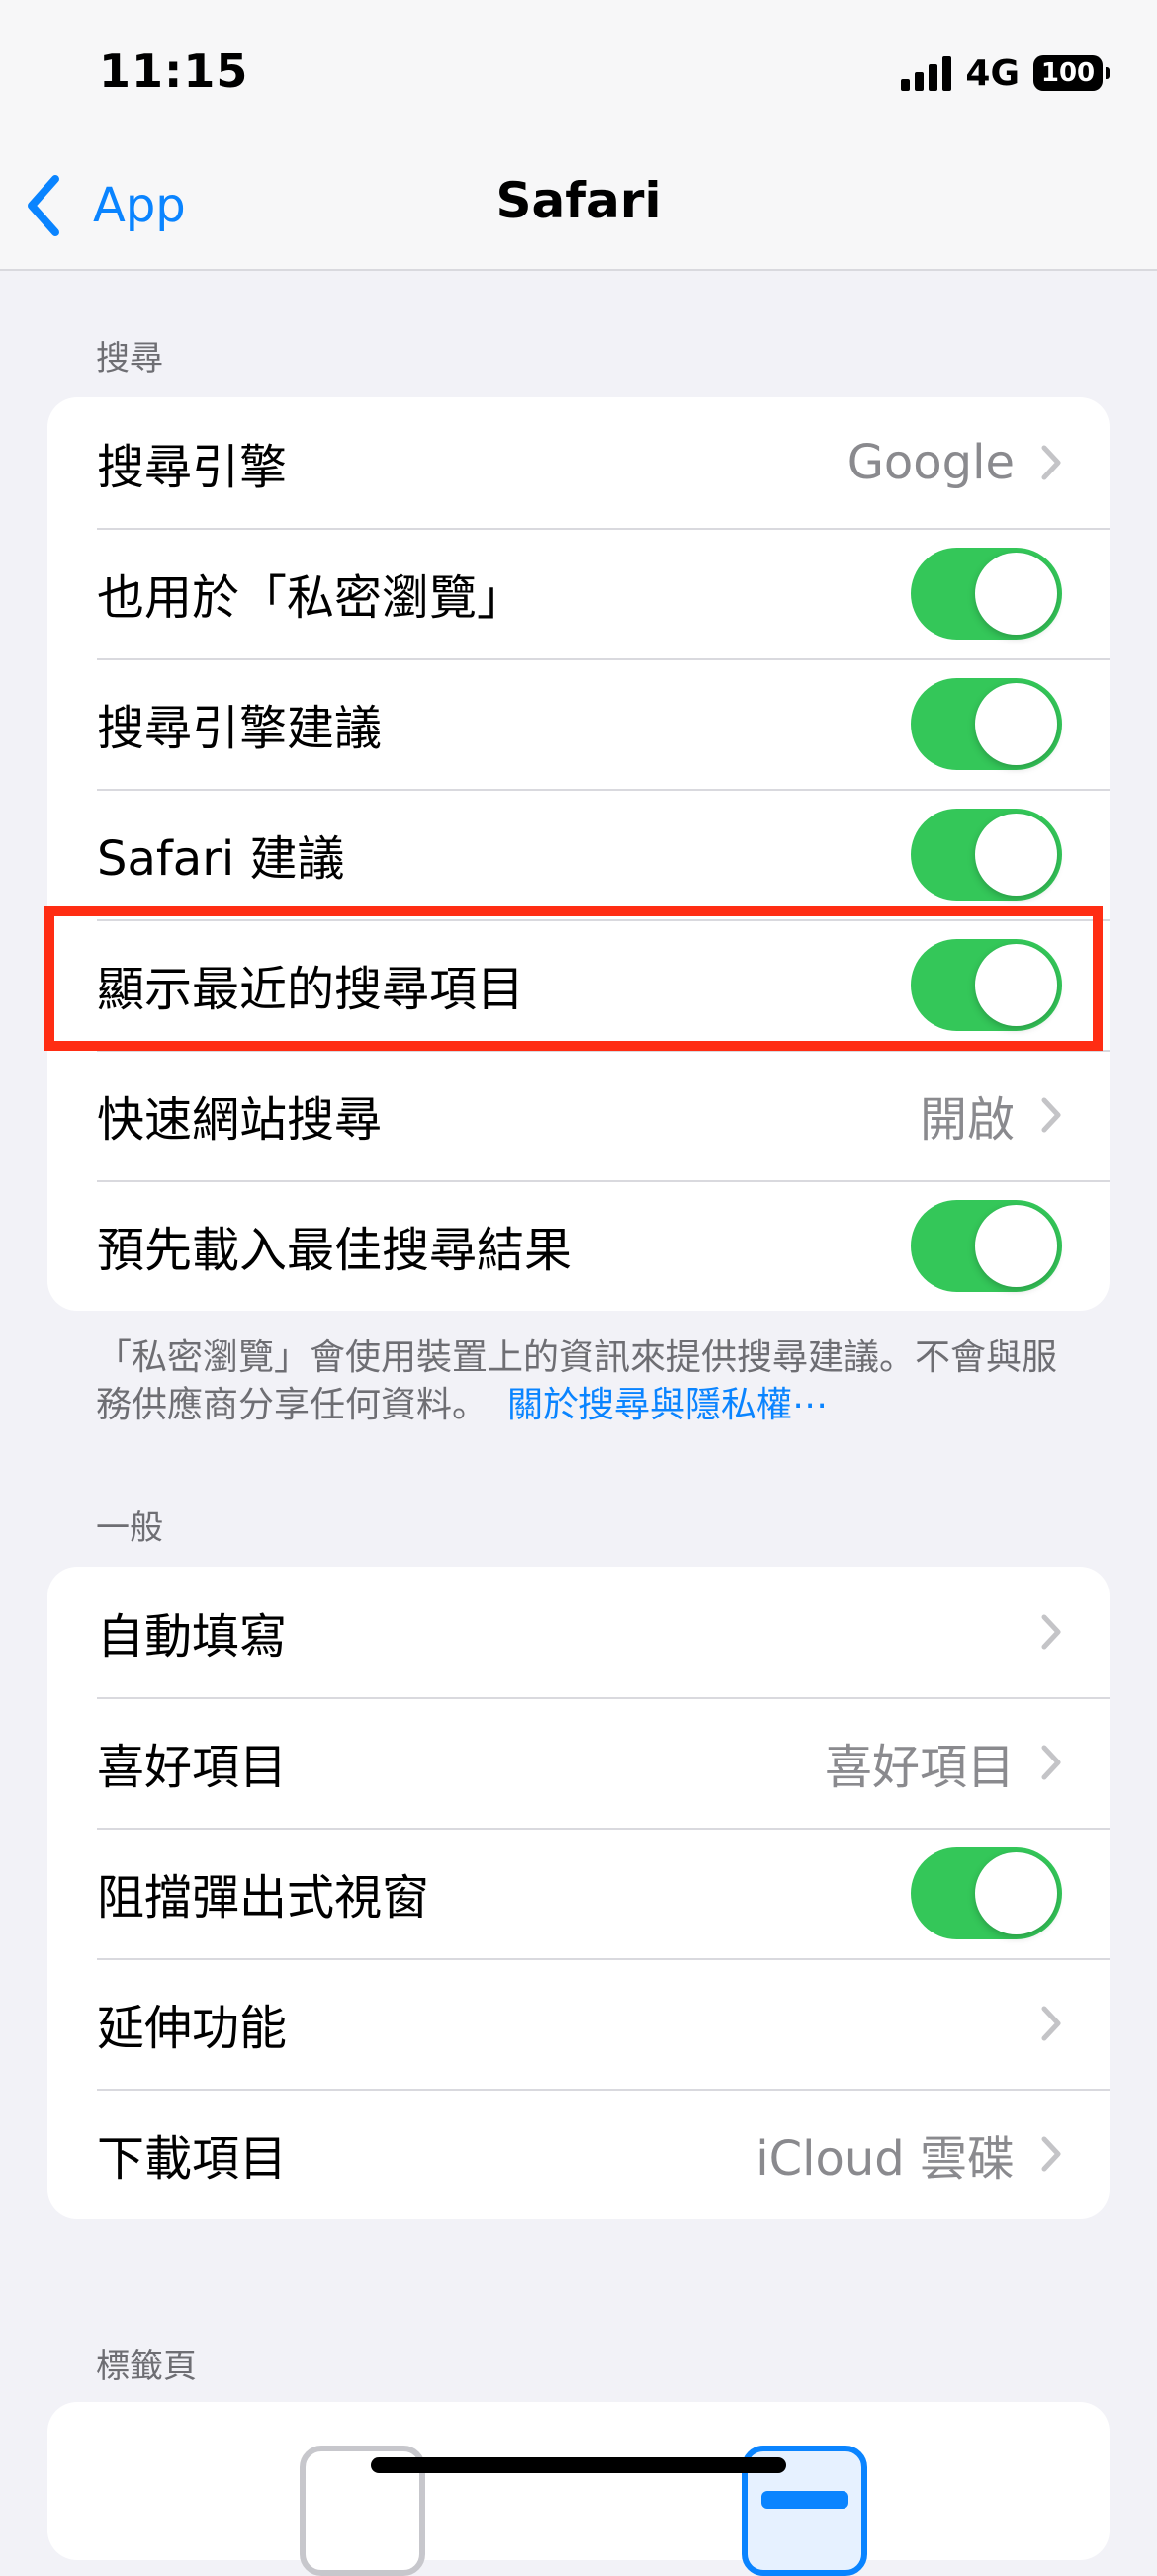 The width and height of the screenshot is (1157, 2576). I want to click on row-label: Safari 建議, so click(221, 859).